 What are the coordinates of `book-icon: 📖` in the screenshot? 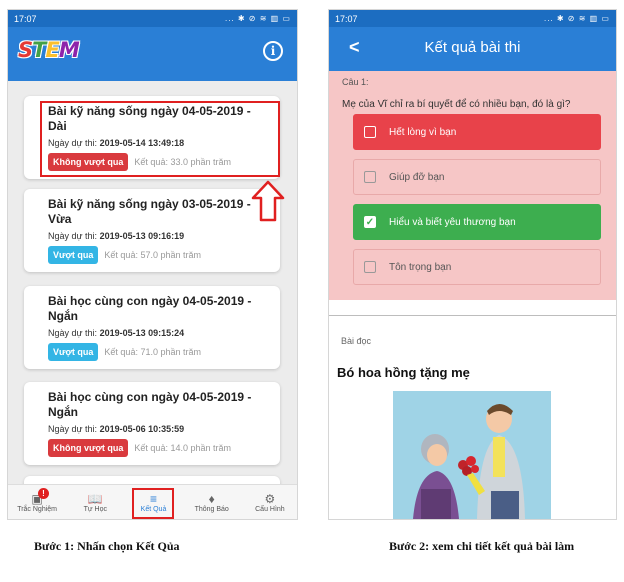 It's located at (95, 498).